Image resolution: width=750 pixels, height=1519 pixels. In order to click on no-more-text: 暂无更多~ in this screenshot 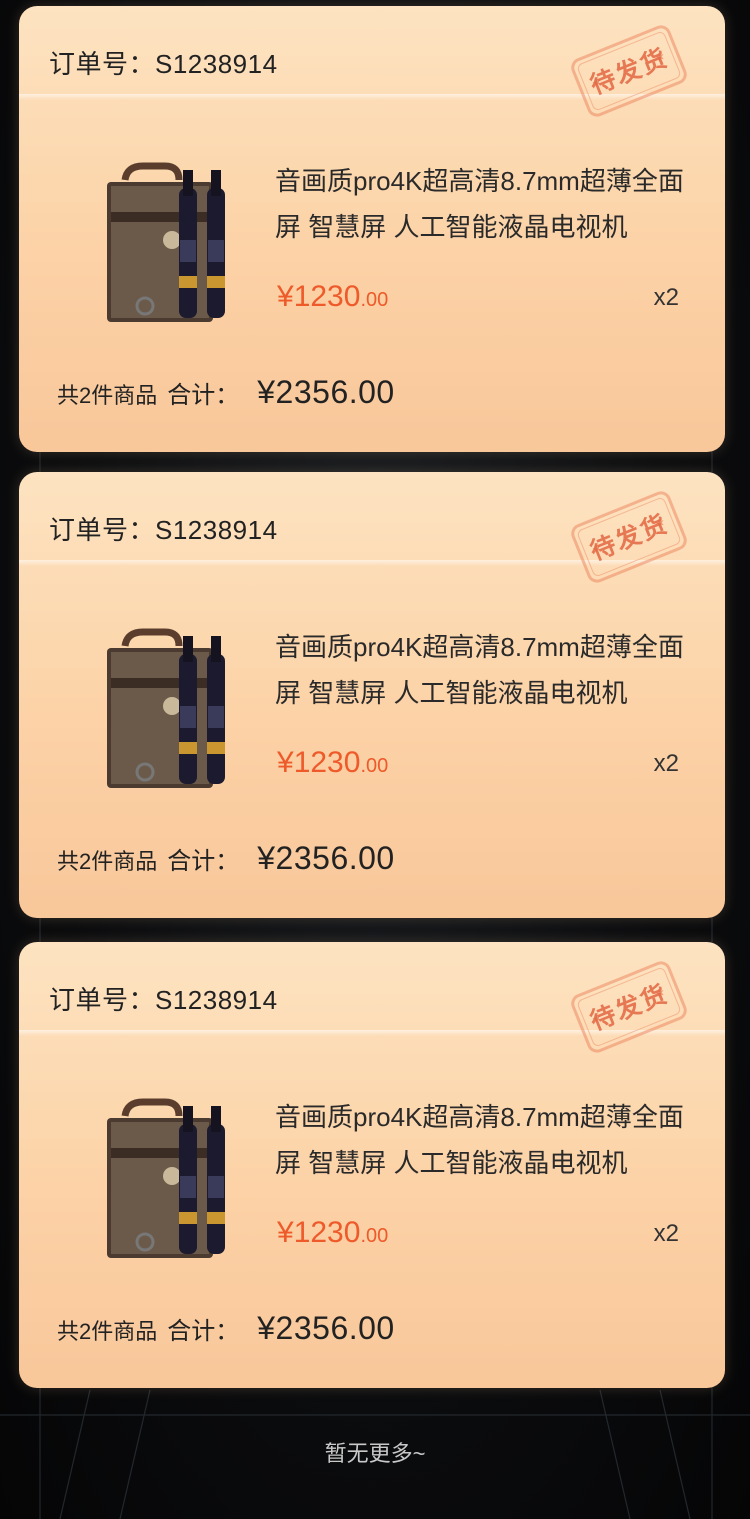, I will do `click(375, 1453)`.